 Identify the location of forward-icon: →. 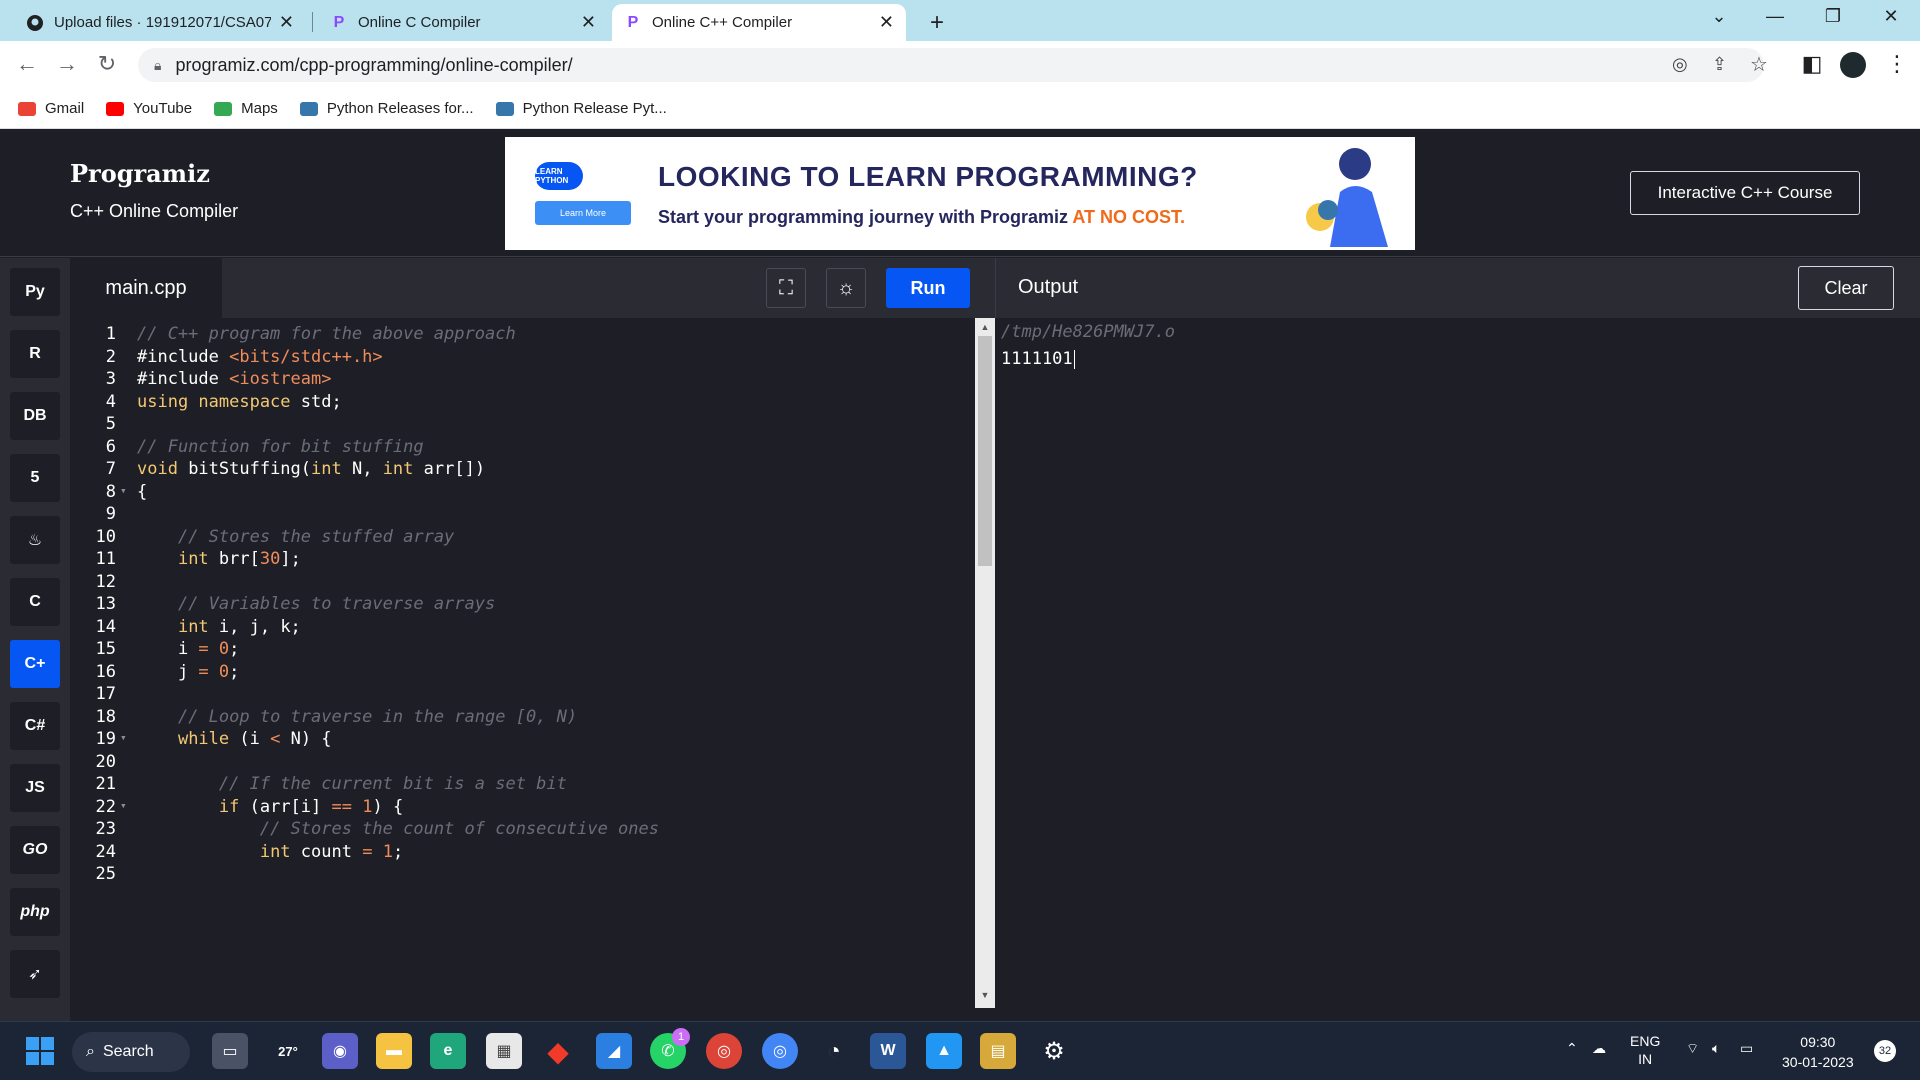
(67, 64).